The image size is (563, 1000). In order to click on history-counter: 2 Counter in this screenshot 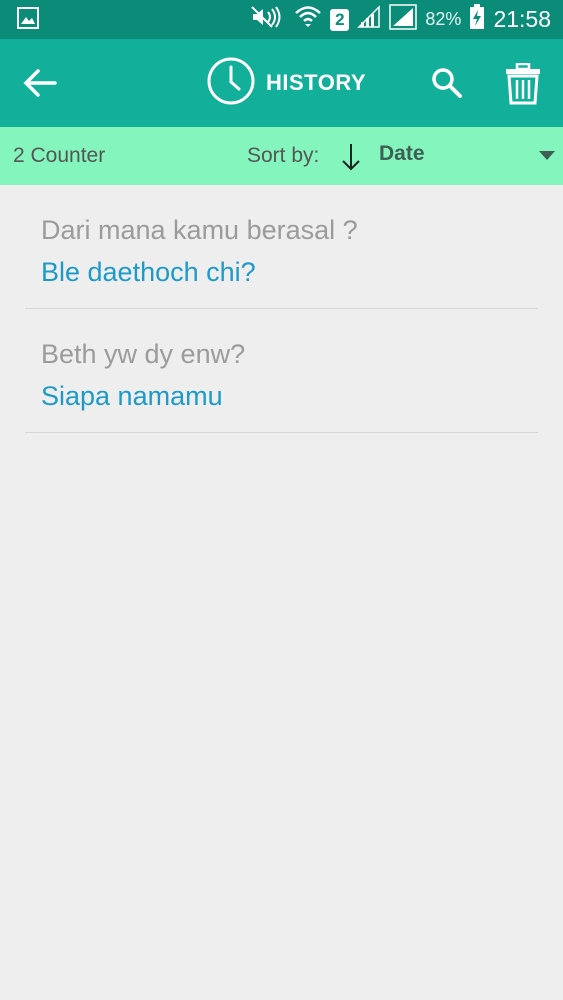, I will do `click(59, 155)`.